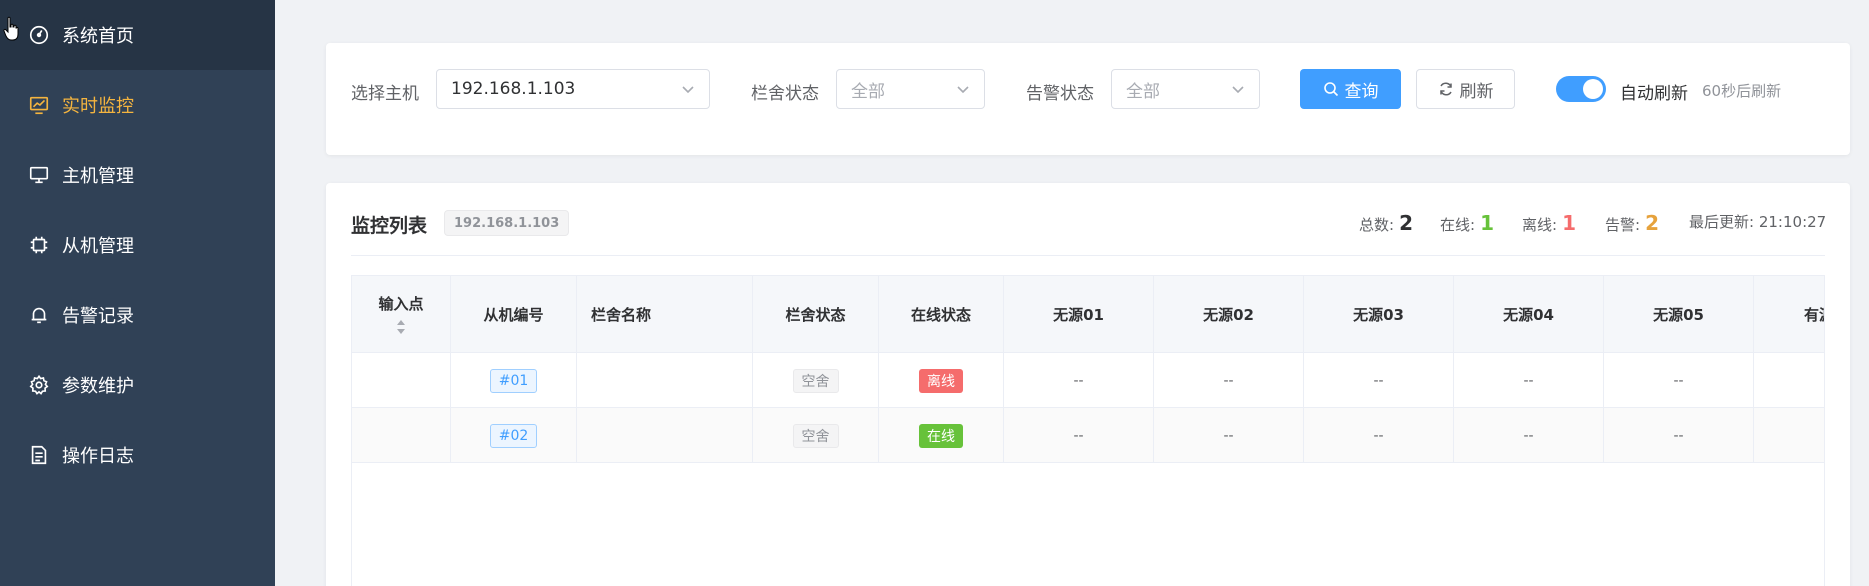  I want to click on host-tag: 192.168.1.103, so click(507, 223).